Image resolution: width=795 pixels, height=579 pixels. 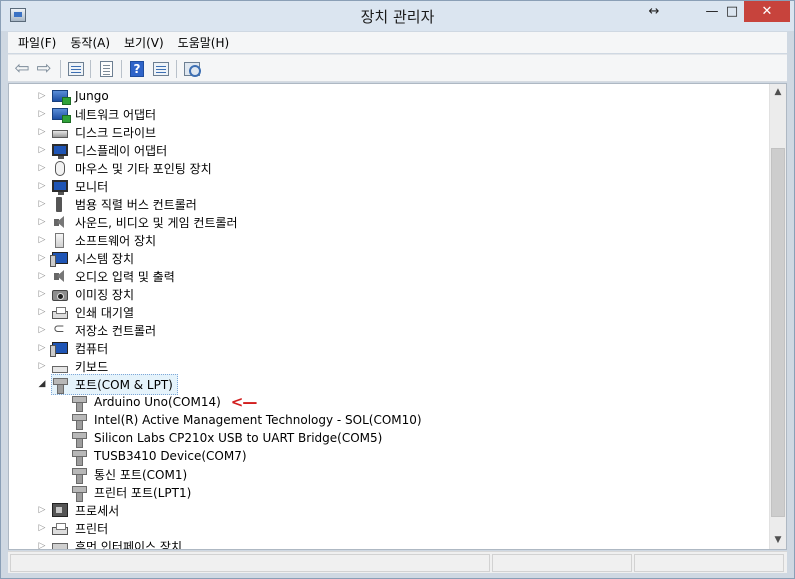 What do you see at coordinates (105, 294) in the screenshot?
I see `tree-category-label: 이미징 장치` at bounding box center [105, 294].